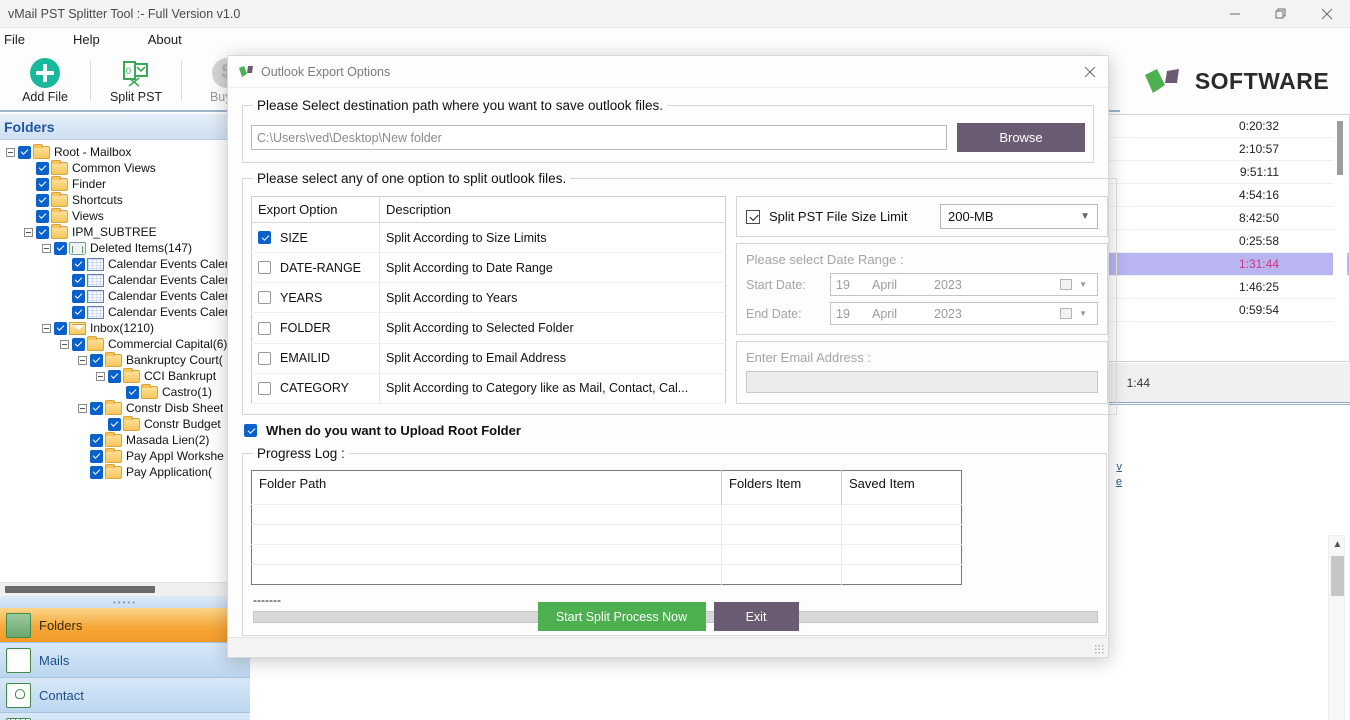 This screenshot has width=1350, height=720. What do you see at coordinates (125, 695) in the screenshot?
I see `sidebar-item-contact: Contact` at bounding box center [125, 695].